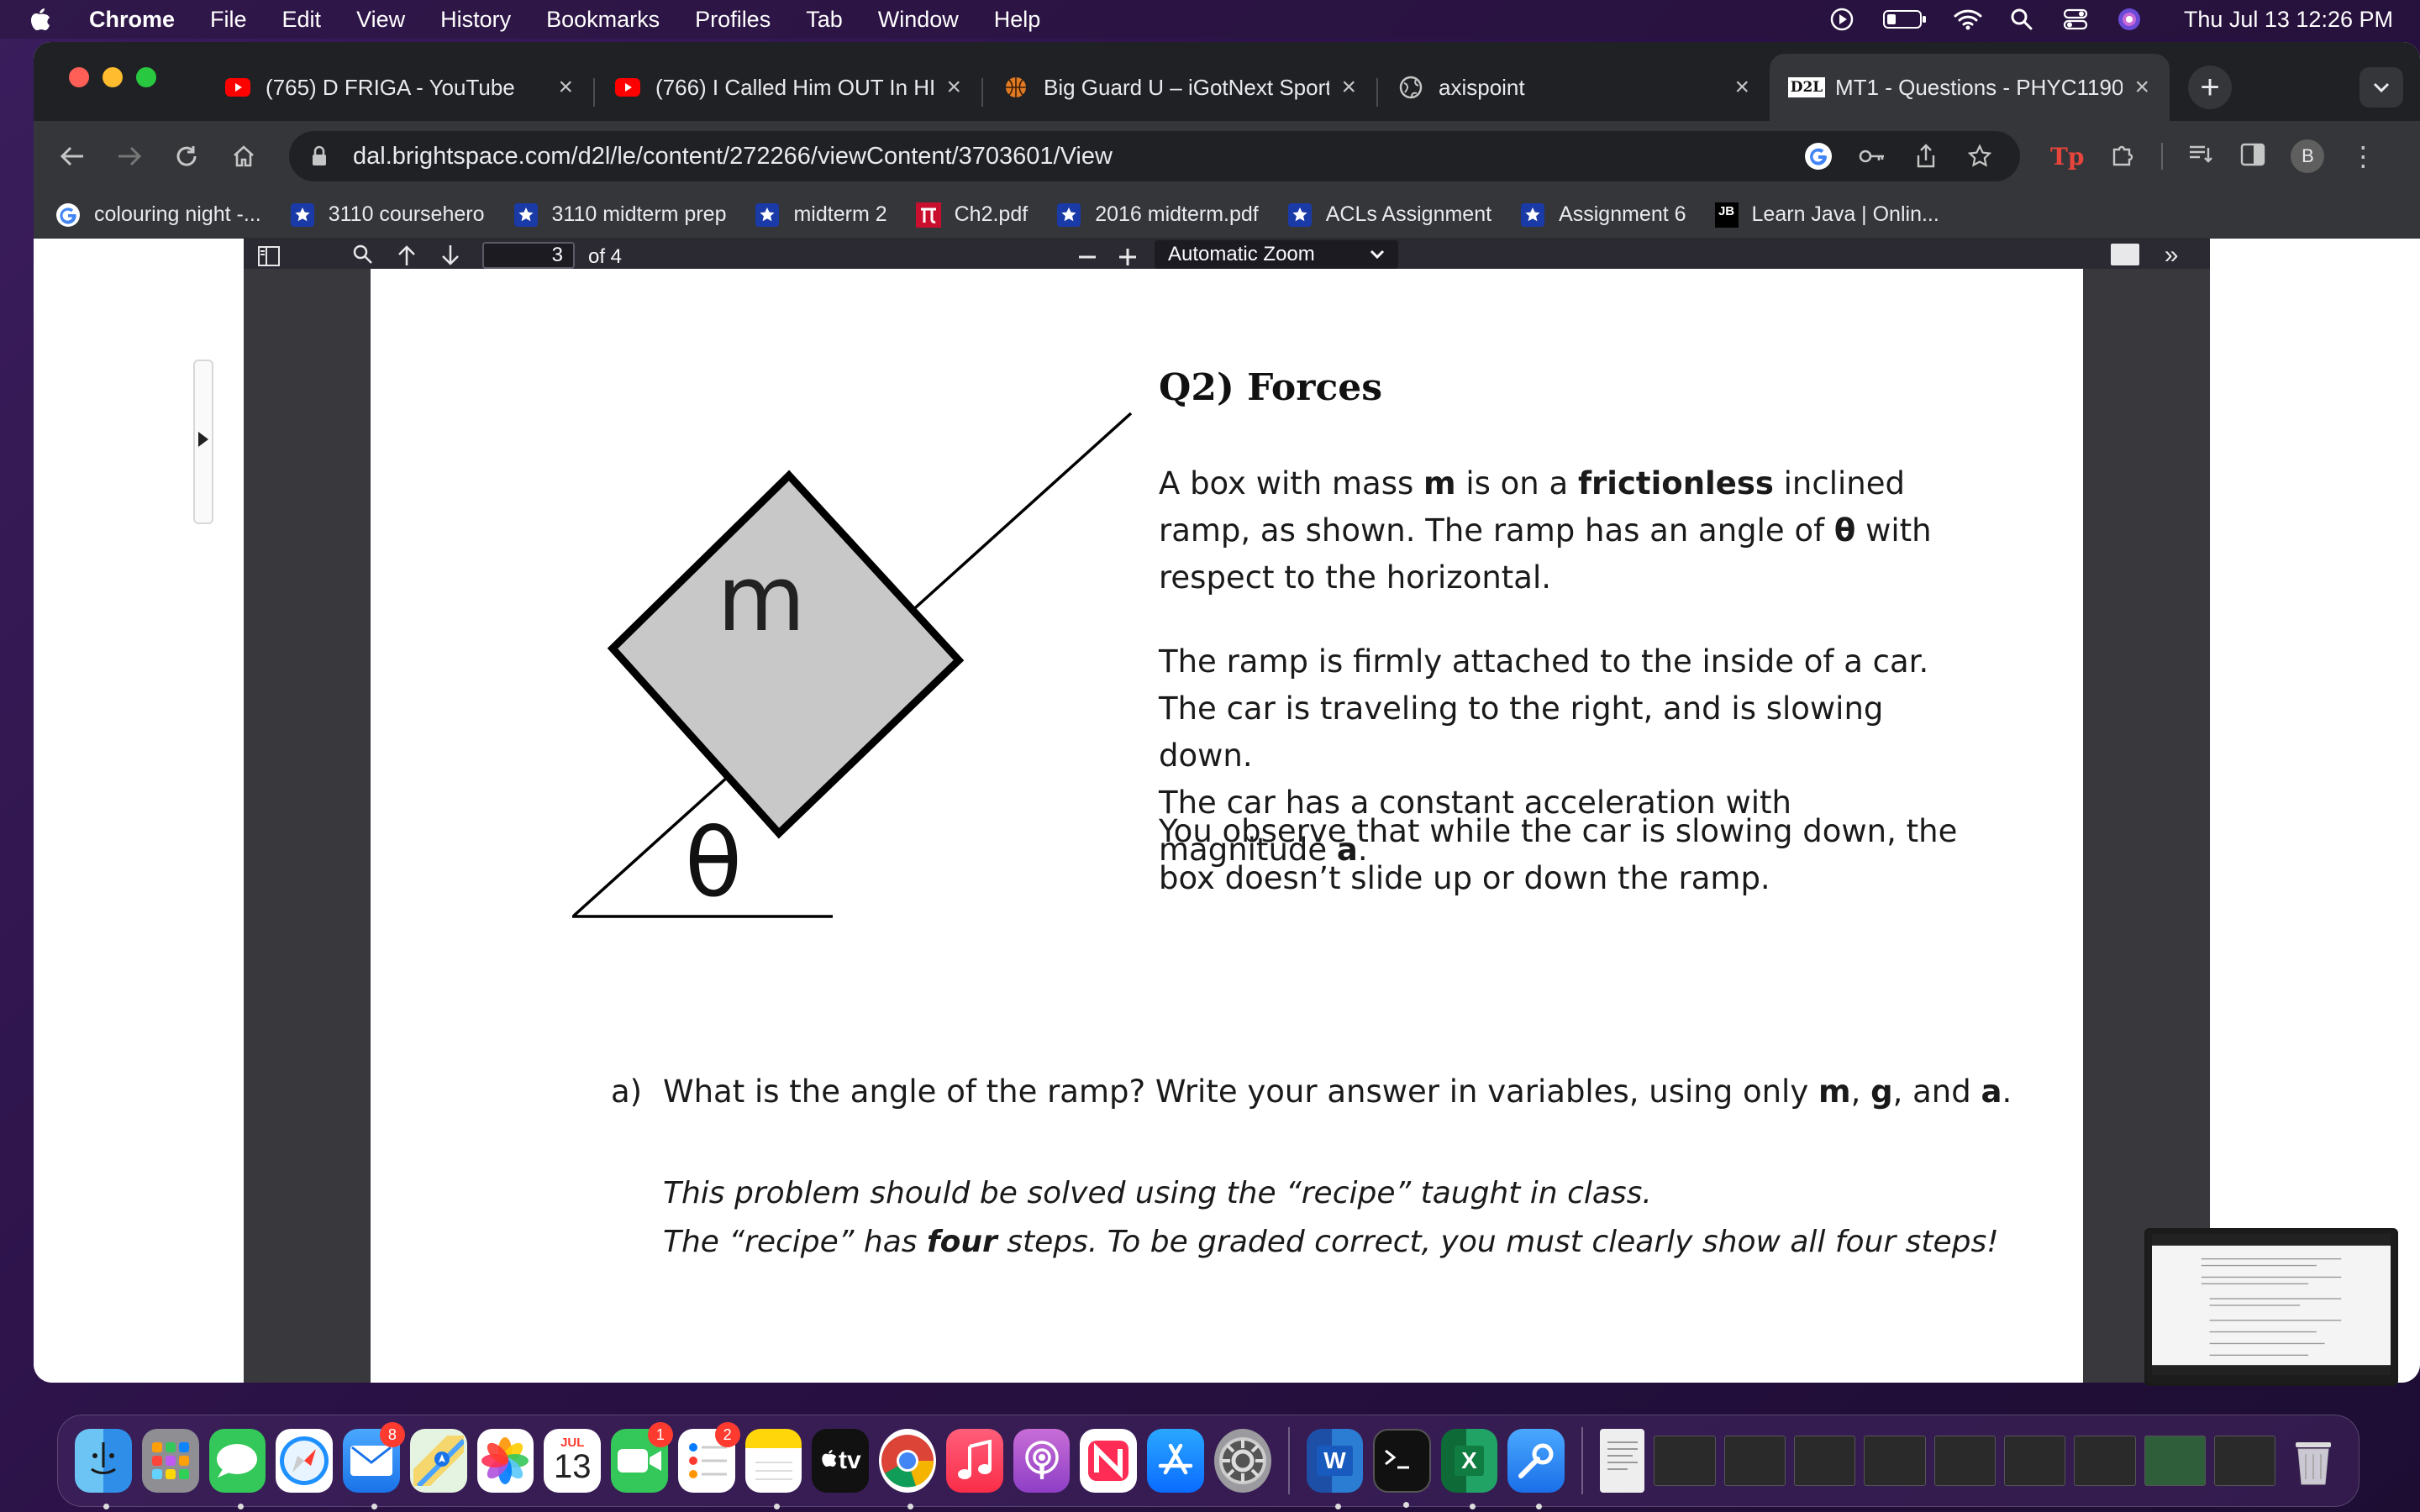  I want to click on forward-button, so click(129, 156).